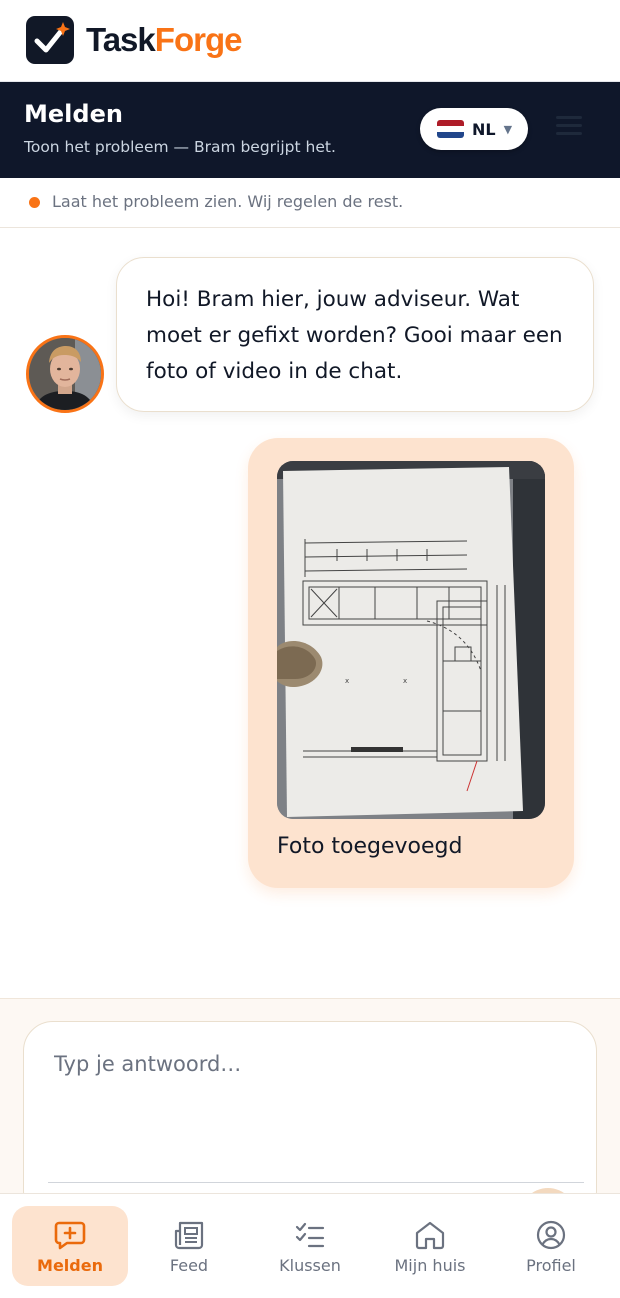 The height and width of the screenshot is (1298, 620). Describe the element at coordinates (304, 1064) in the screenshot. I see `reply-input` at that location.